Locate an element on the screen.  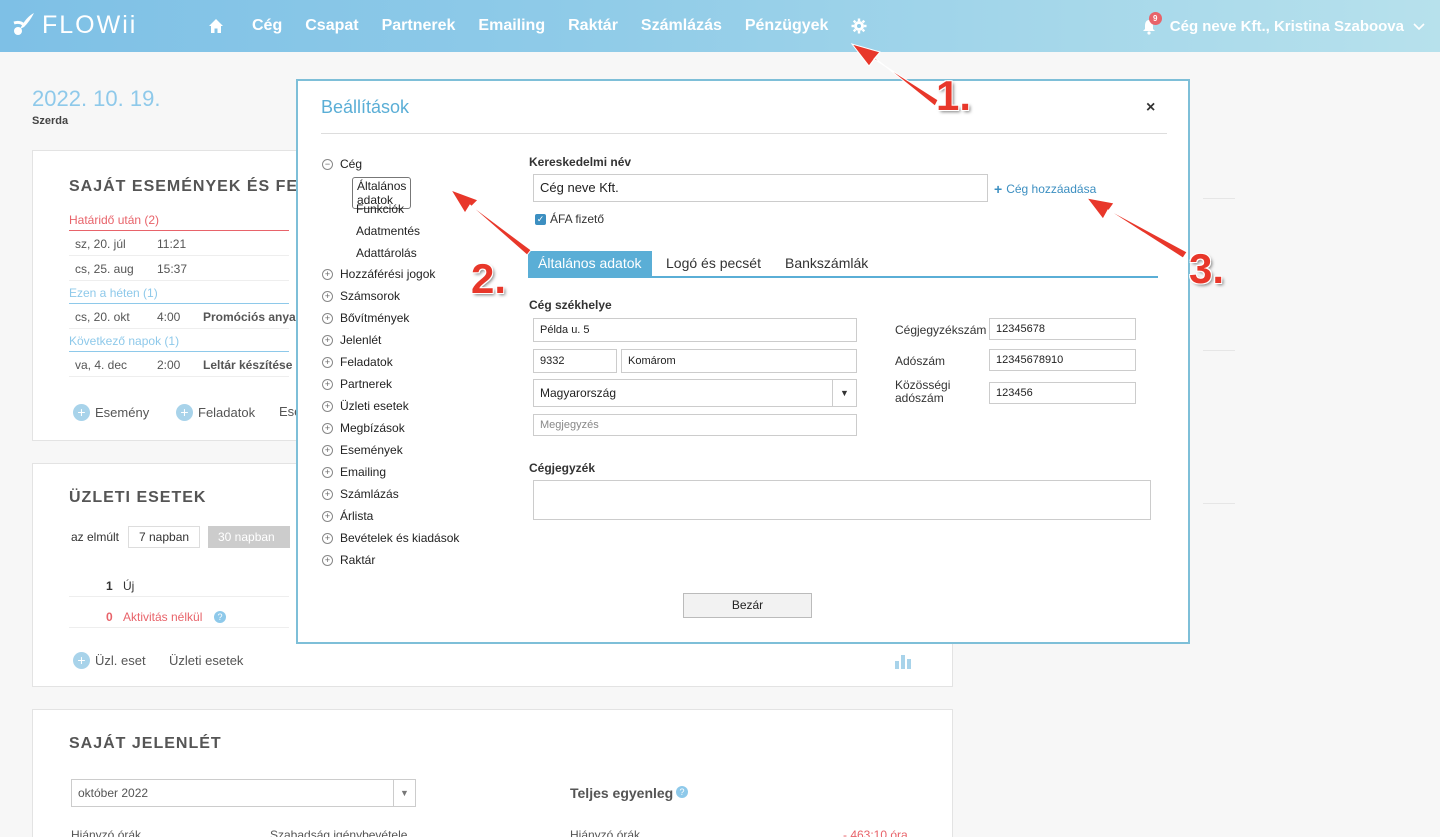
country-select: Magyarország ▼ is located at coordinates (695, 393).